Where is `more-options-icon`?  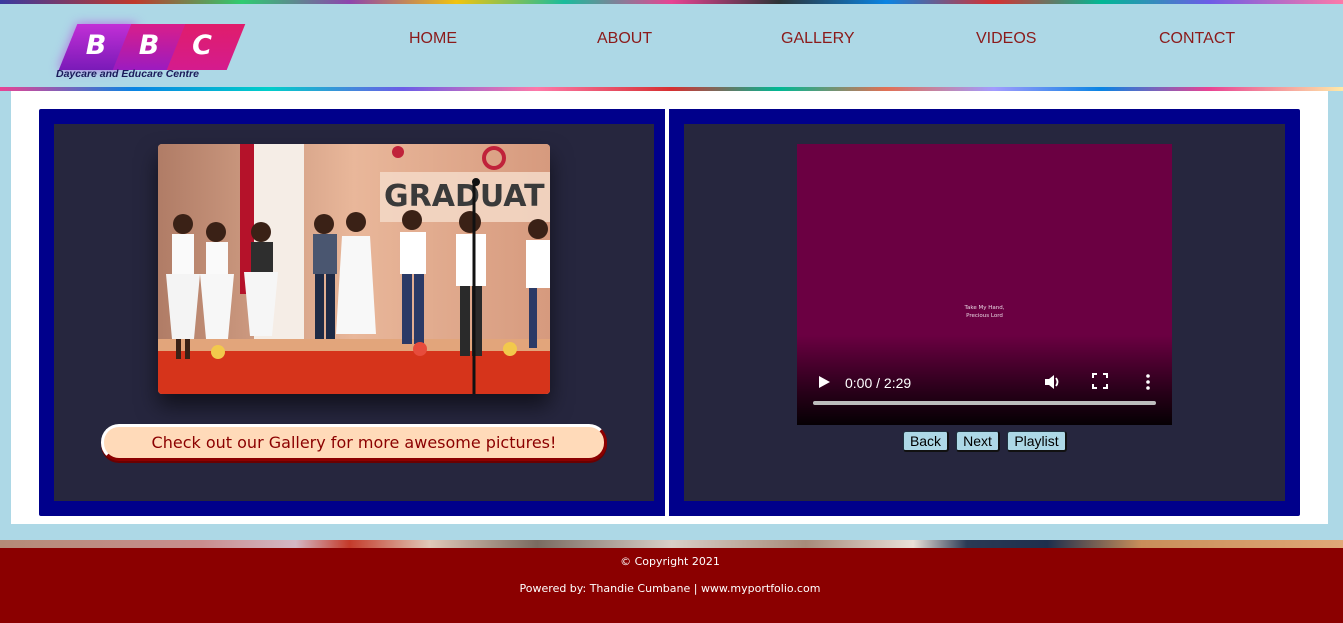
more-options-icon is located at coordinates (1148, 382).